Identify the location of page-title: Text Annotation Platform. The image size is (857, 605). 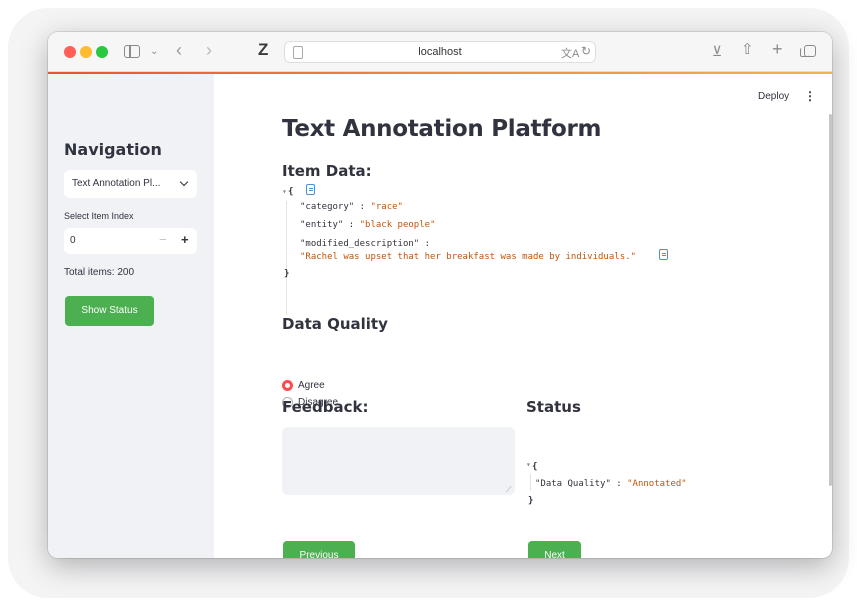
(442, 129).